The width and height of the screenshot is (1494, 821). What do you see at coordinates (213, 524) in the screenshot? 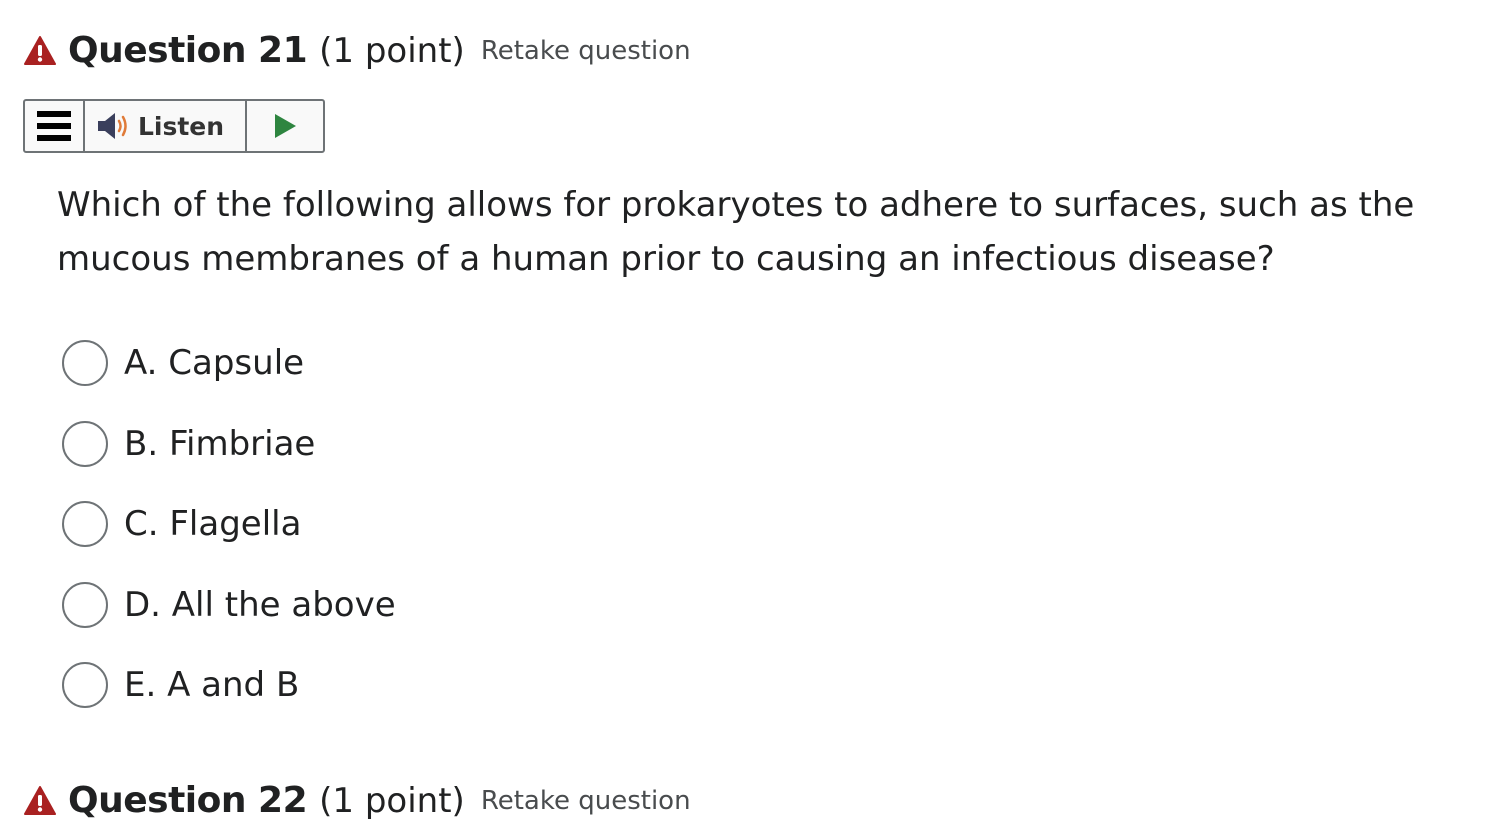
I see `option-label-c: C. Flagella` at bounding box center [213, 524].